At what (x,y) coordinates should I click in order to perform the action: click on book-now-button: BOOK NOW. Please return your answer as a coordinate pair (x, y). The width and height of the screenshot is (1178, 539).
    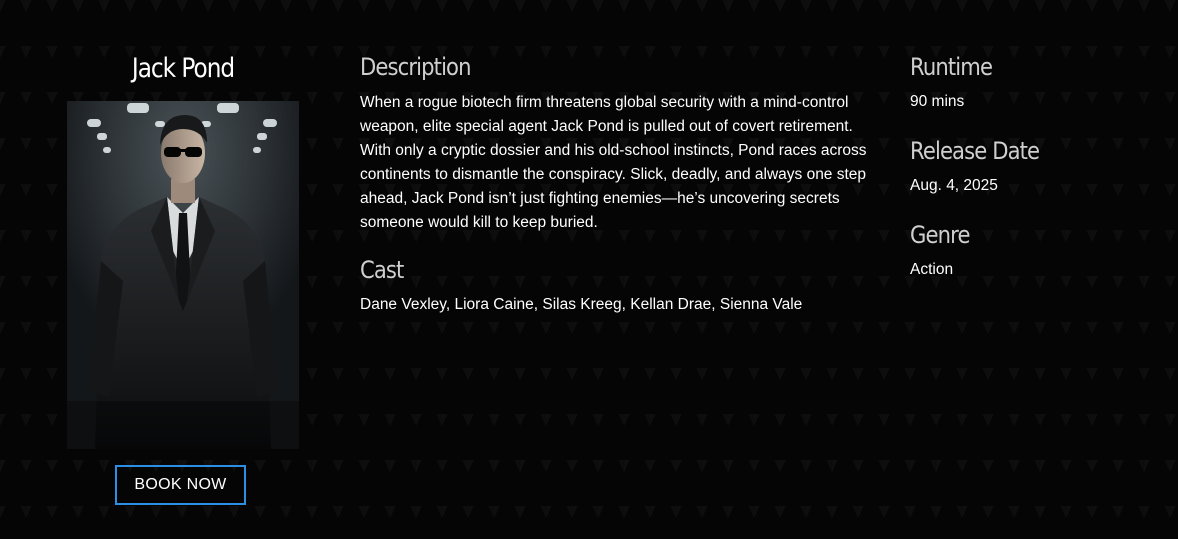
    Looking at the image, I should click on (180, 485).